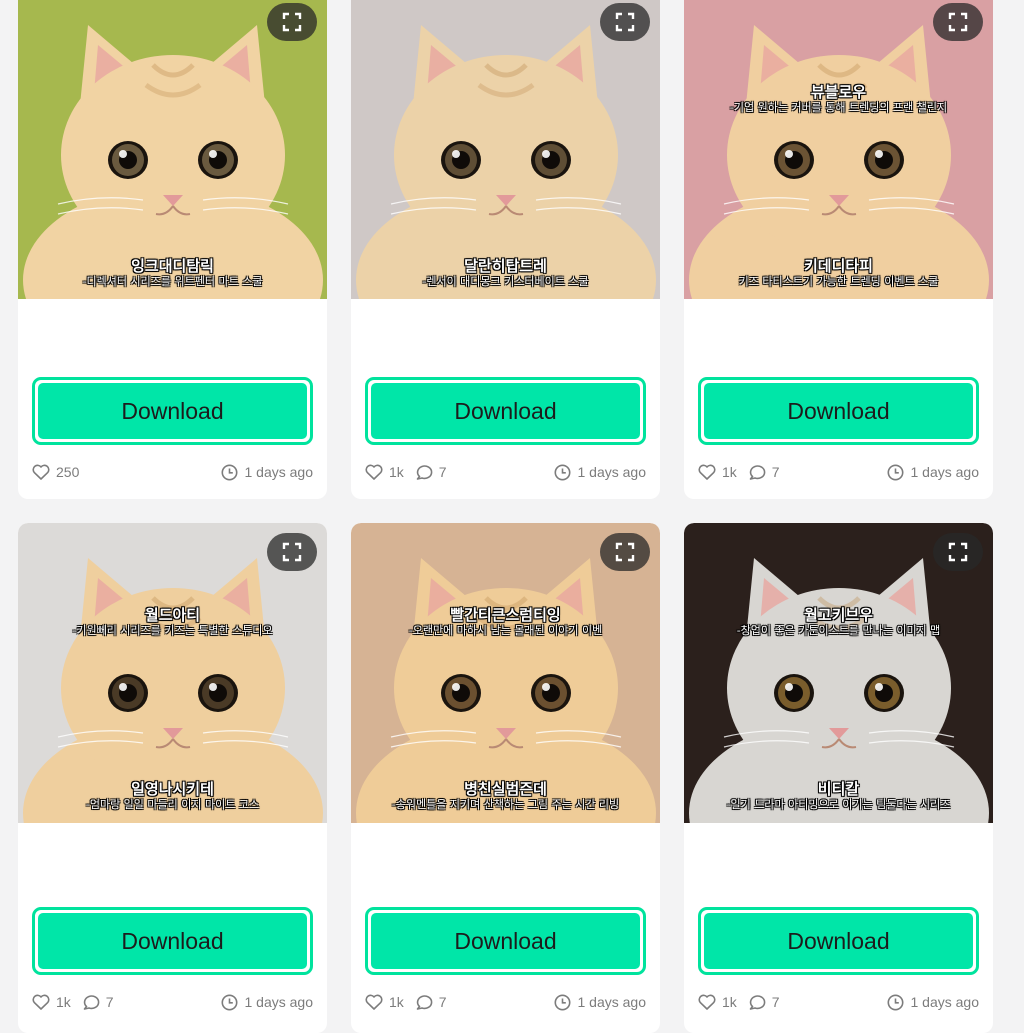 This screenshot has width=1024, height=1033. Describe the element at coordinates (838, 789) in the screenshot. I see `caption-title: 비티칼` at that location.